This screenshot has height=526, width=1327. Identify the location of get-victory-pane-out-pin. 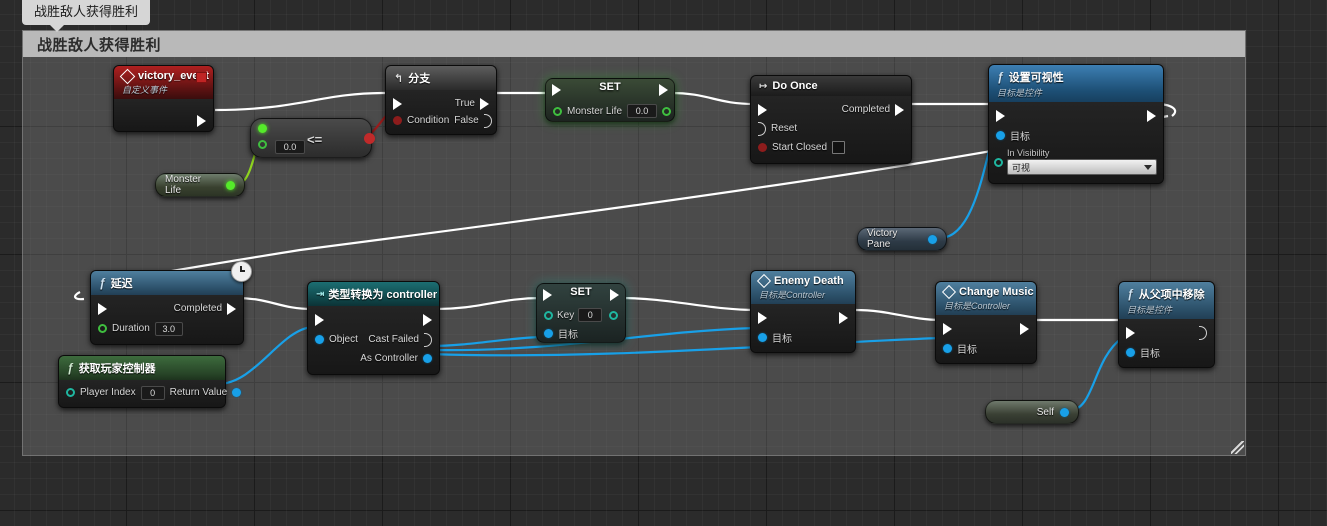
(932, 239).